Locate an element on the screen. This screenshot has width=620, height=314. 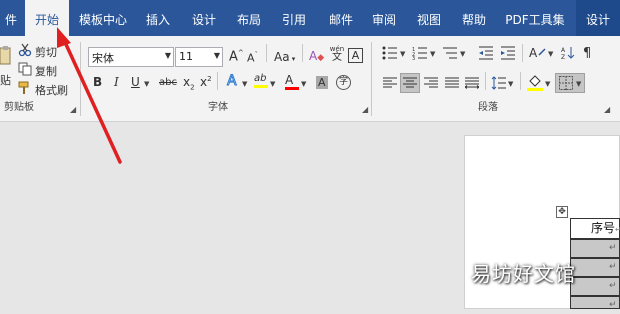
annotation-arrow is located at coordinates (89, 95).